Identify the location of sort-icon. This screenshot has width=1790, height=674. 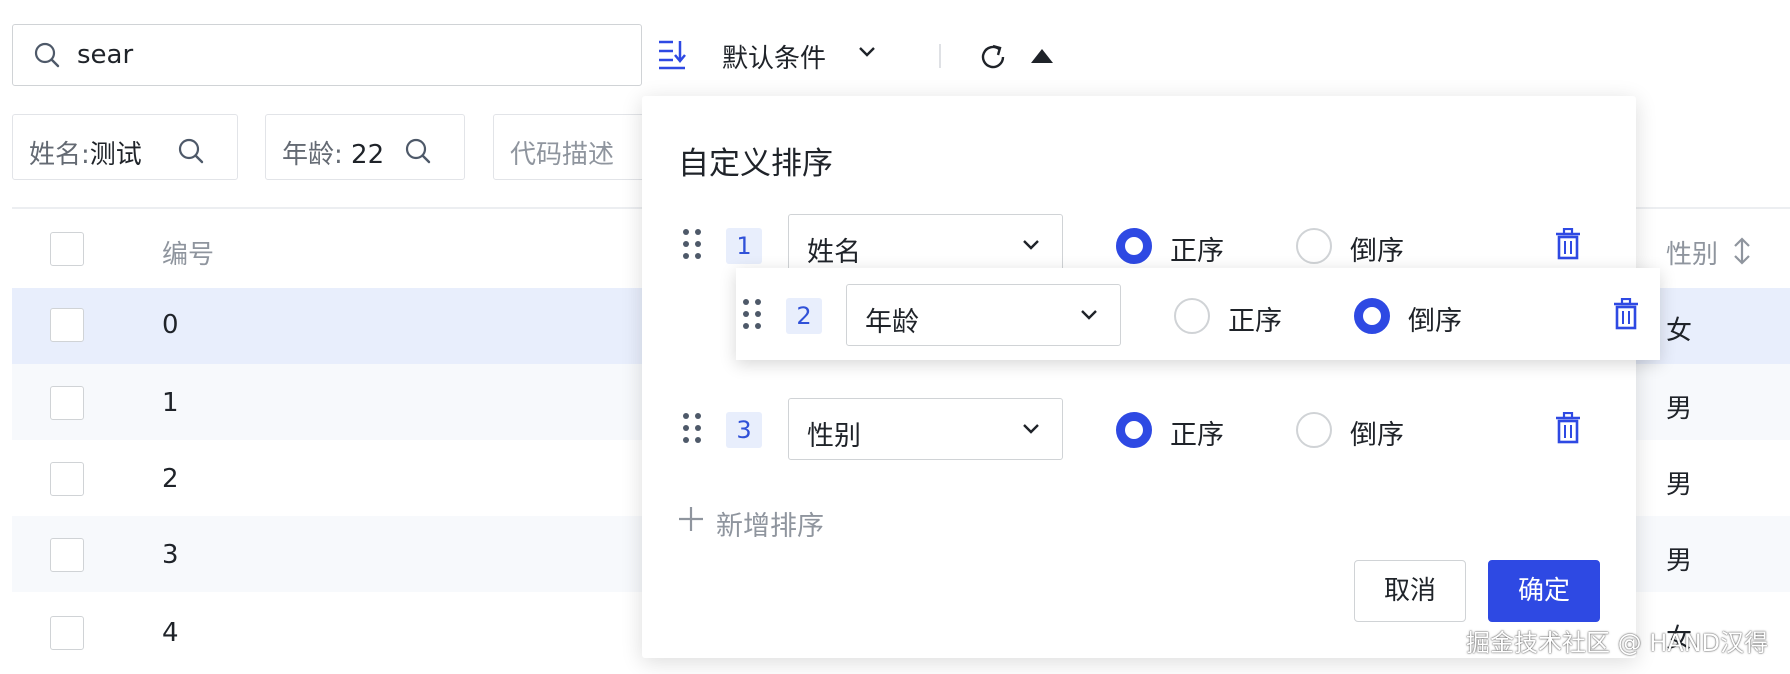
(672, 54).